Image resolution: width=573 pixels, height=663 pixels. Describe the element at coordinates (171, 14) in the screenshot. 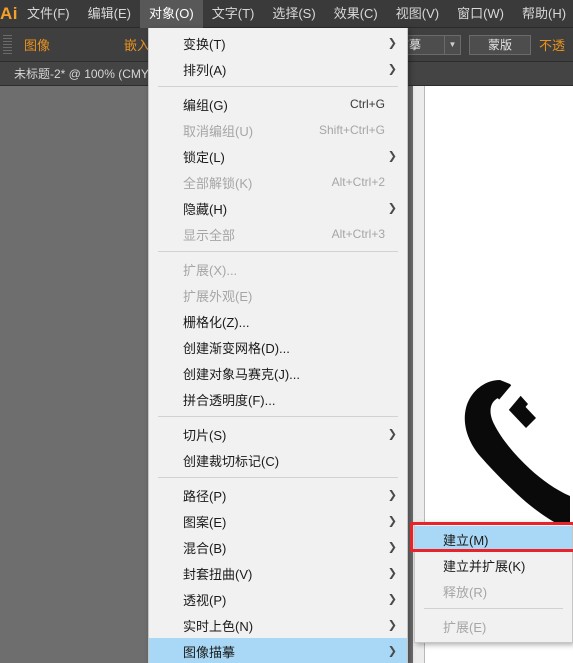

I see `menubar-item-2: 对象(O)` at that location.